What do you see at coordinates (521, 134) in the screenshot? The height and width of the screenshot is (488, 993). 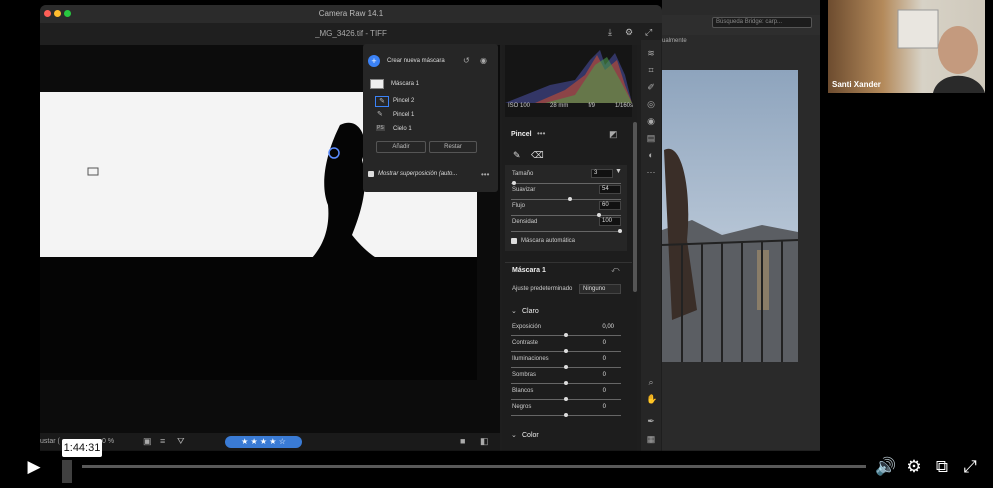 I see `brush-title: Pincel` at bounding box center [521, 134].